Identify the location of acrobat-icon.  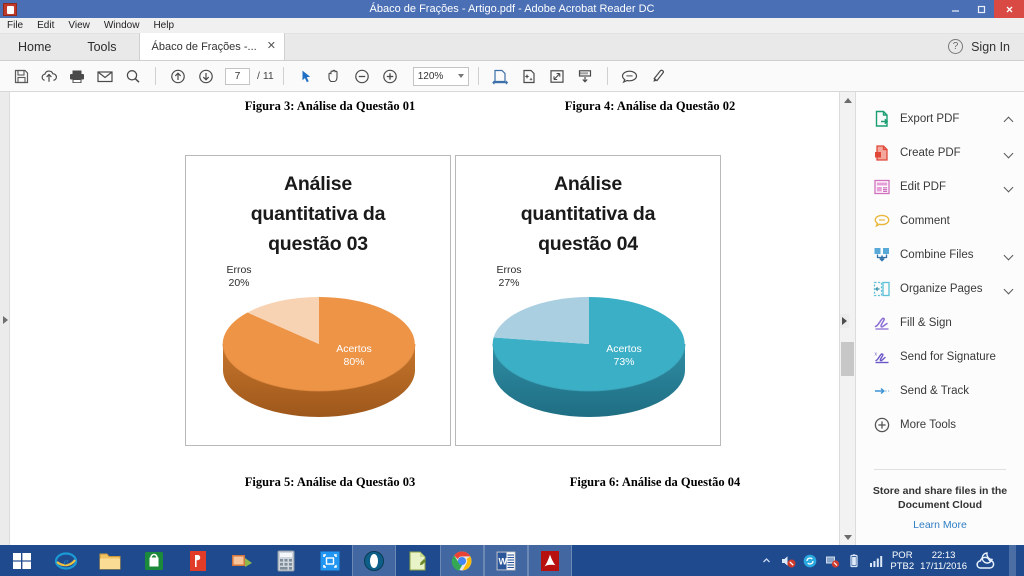
(550, 560).